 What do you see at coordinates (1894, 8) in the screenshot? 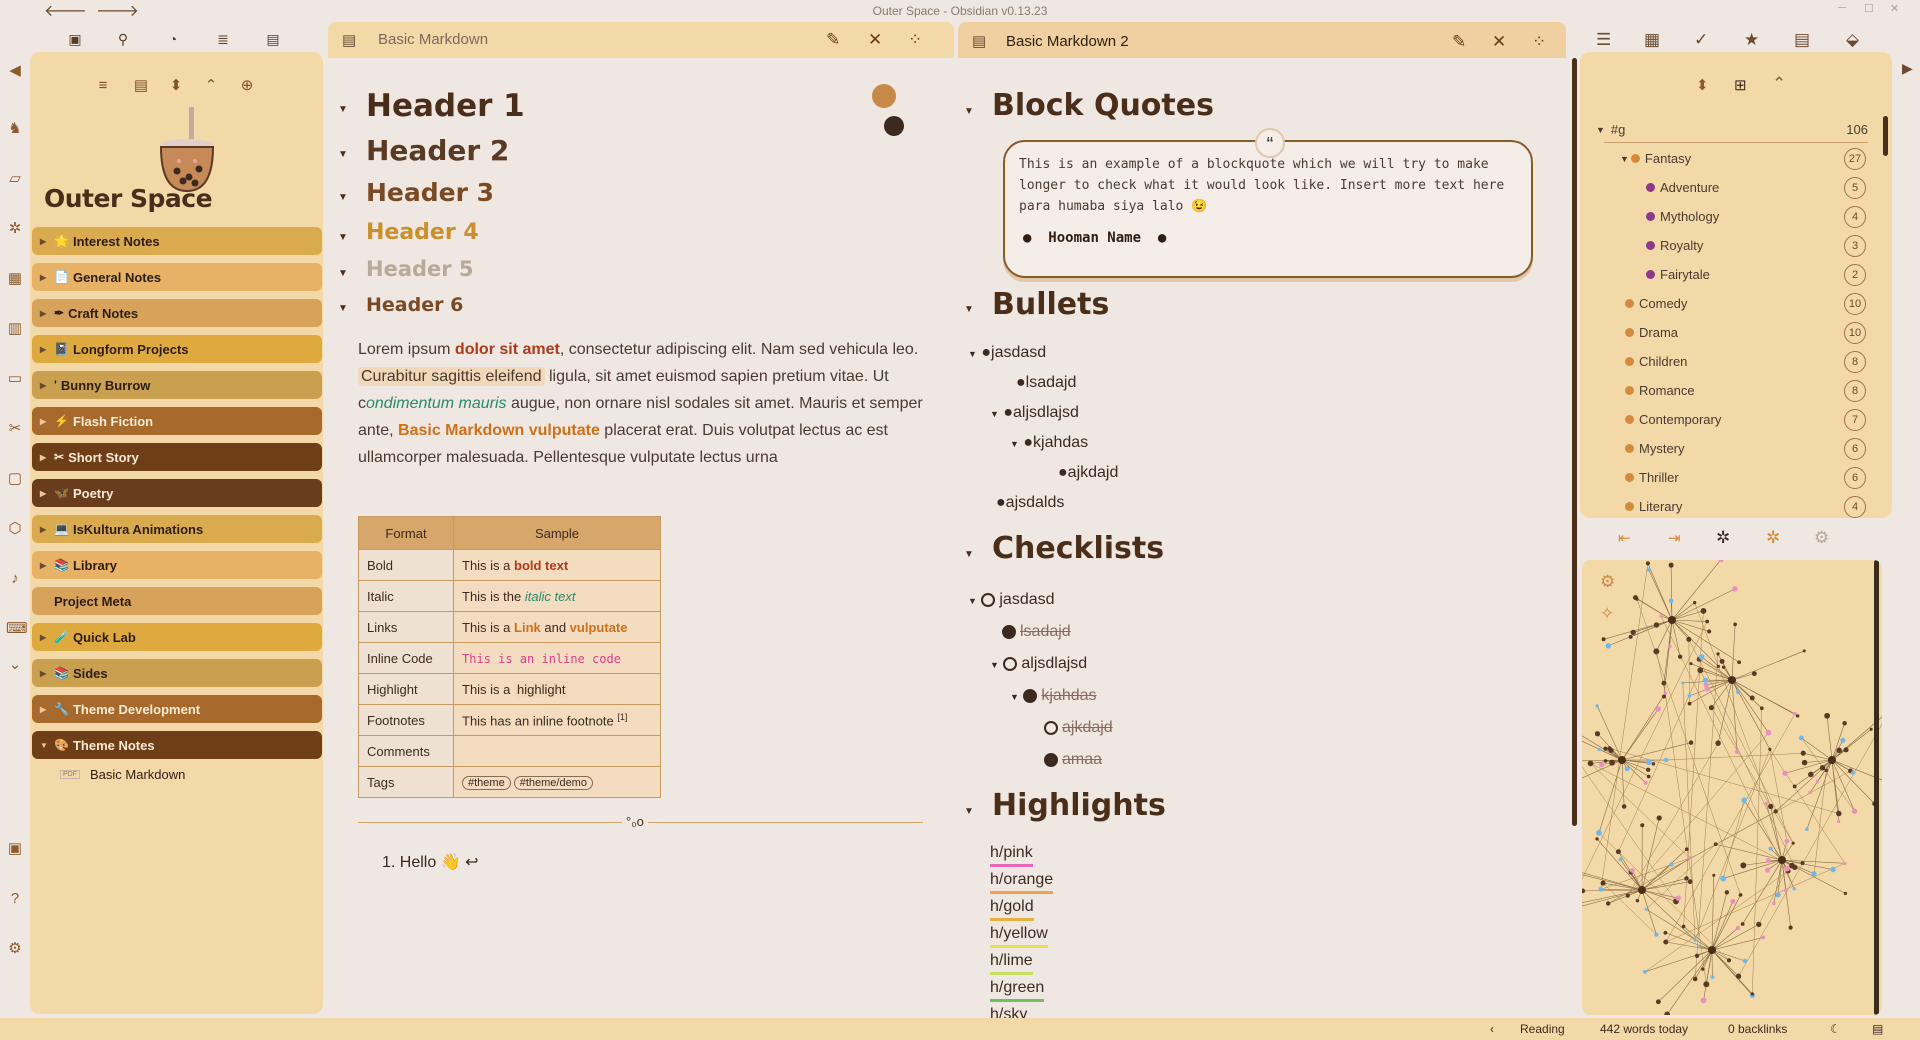
I see `close-window-button: ✕` at bounding box center [1894, 8].